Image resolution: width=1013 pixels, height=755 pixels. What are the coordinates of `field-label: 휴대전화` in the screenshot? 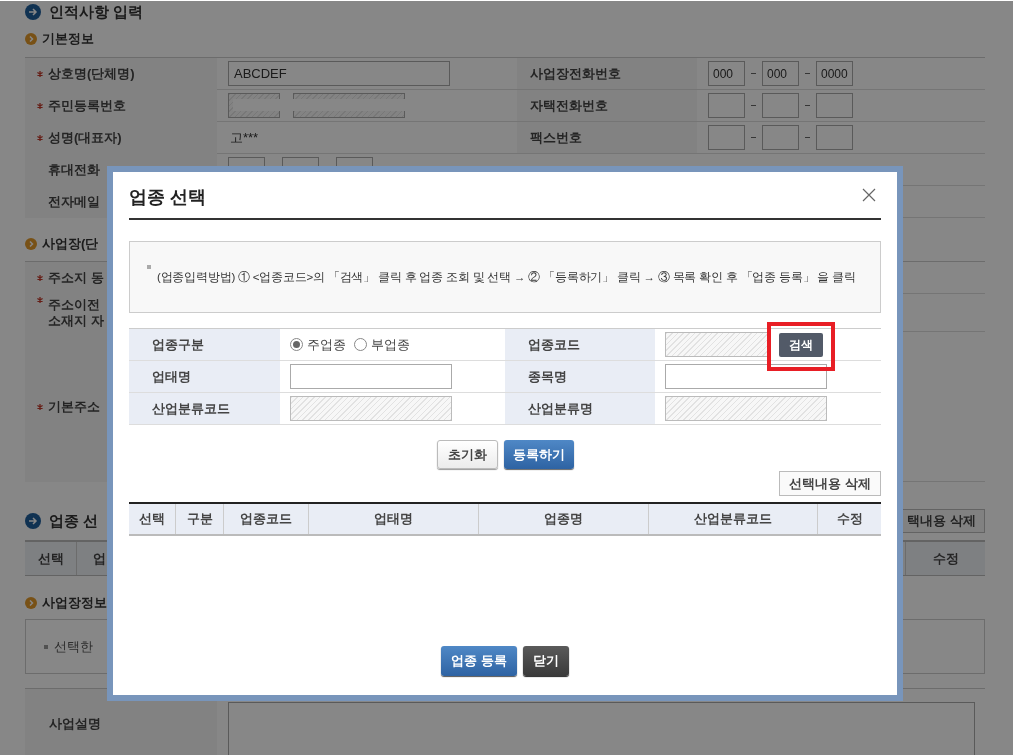 It's located at (74, 170).